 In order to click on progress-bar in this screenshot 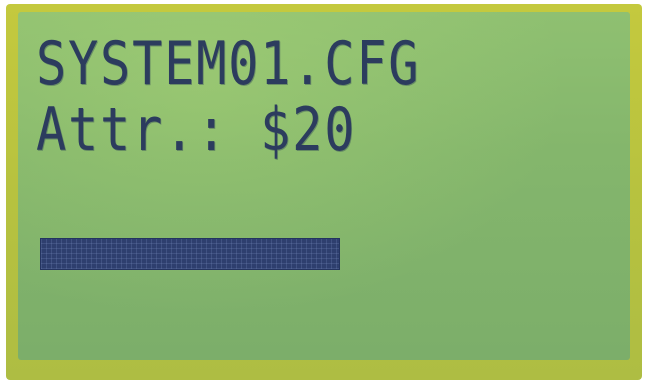, I will do `click(190, 254)`.